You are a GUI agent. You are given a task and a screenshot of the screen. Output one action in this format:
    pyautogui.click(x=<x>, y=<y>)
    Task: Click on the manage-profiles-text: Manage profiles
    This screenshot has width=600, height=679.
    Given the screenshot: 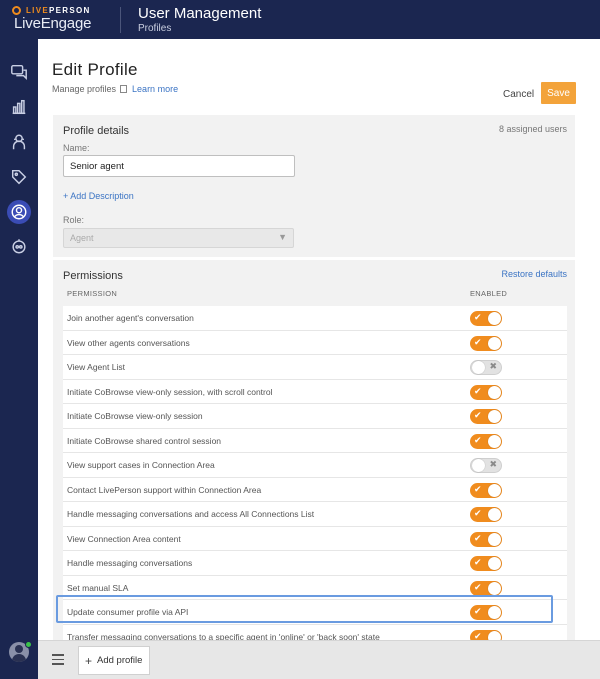 What is the action you would take?
    pyautogui.click(x=84, y=89)
    